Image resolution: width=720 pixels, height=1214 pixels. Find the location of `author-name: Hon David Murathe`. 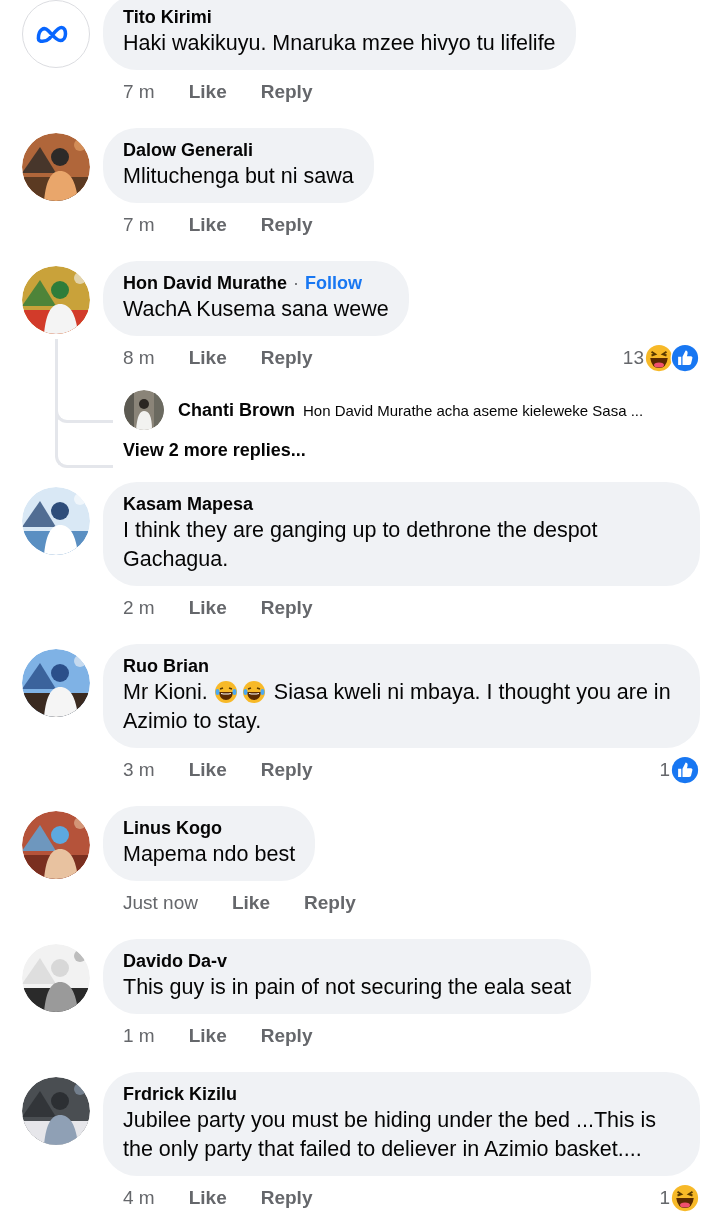

author-name: Hon David Murathe is located at coordinates (205, 283).